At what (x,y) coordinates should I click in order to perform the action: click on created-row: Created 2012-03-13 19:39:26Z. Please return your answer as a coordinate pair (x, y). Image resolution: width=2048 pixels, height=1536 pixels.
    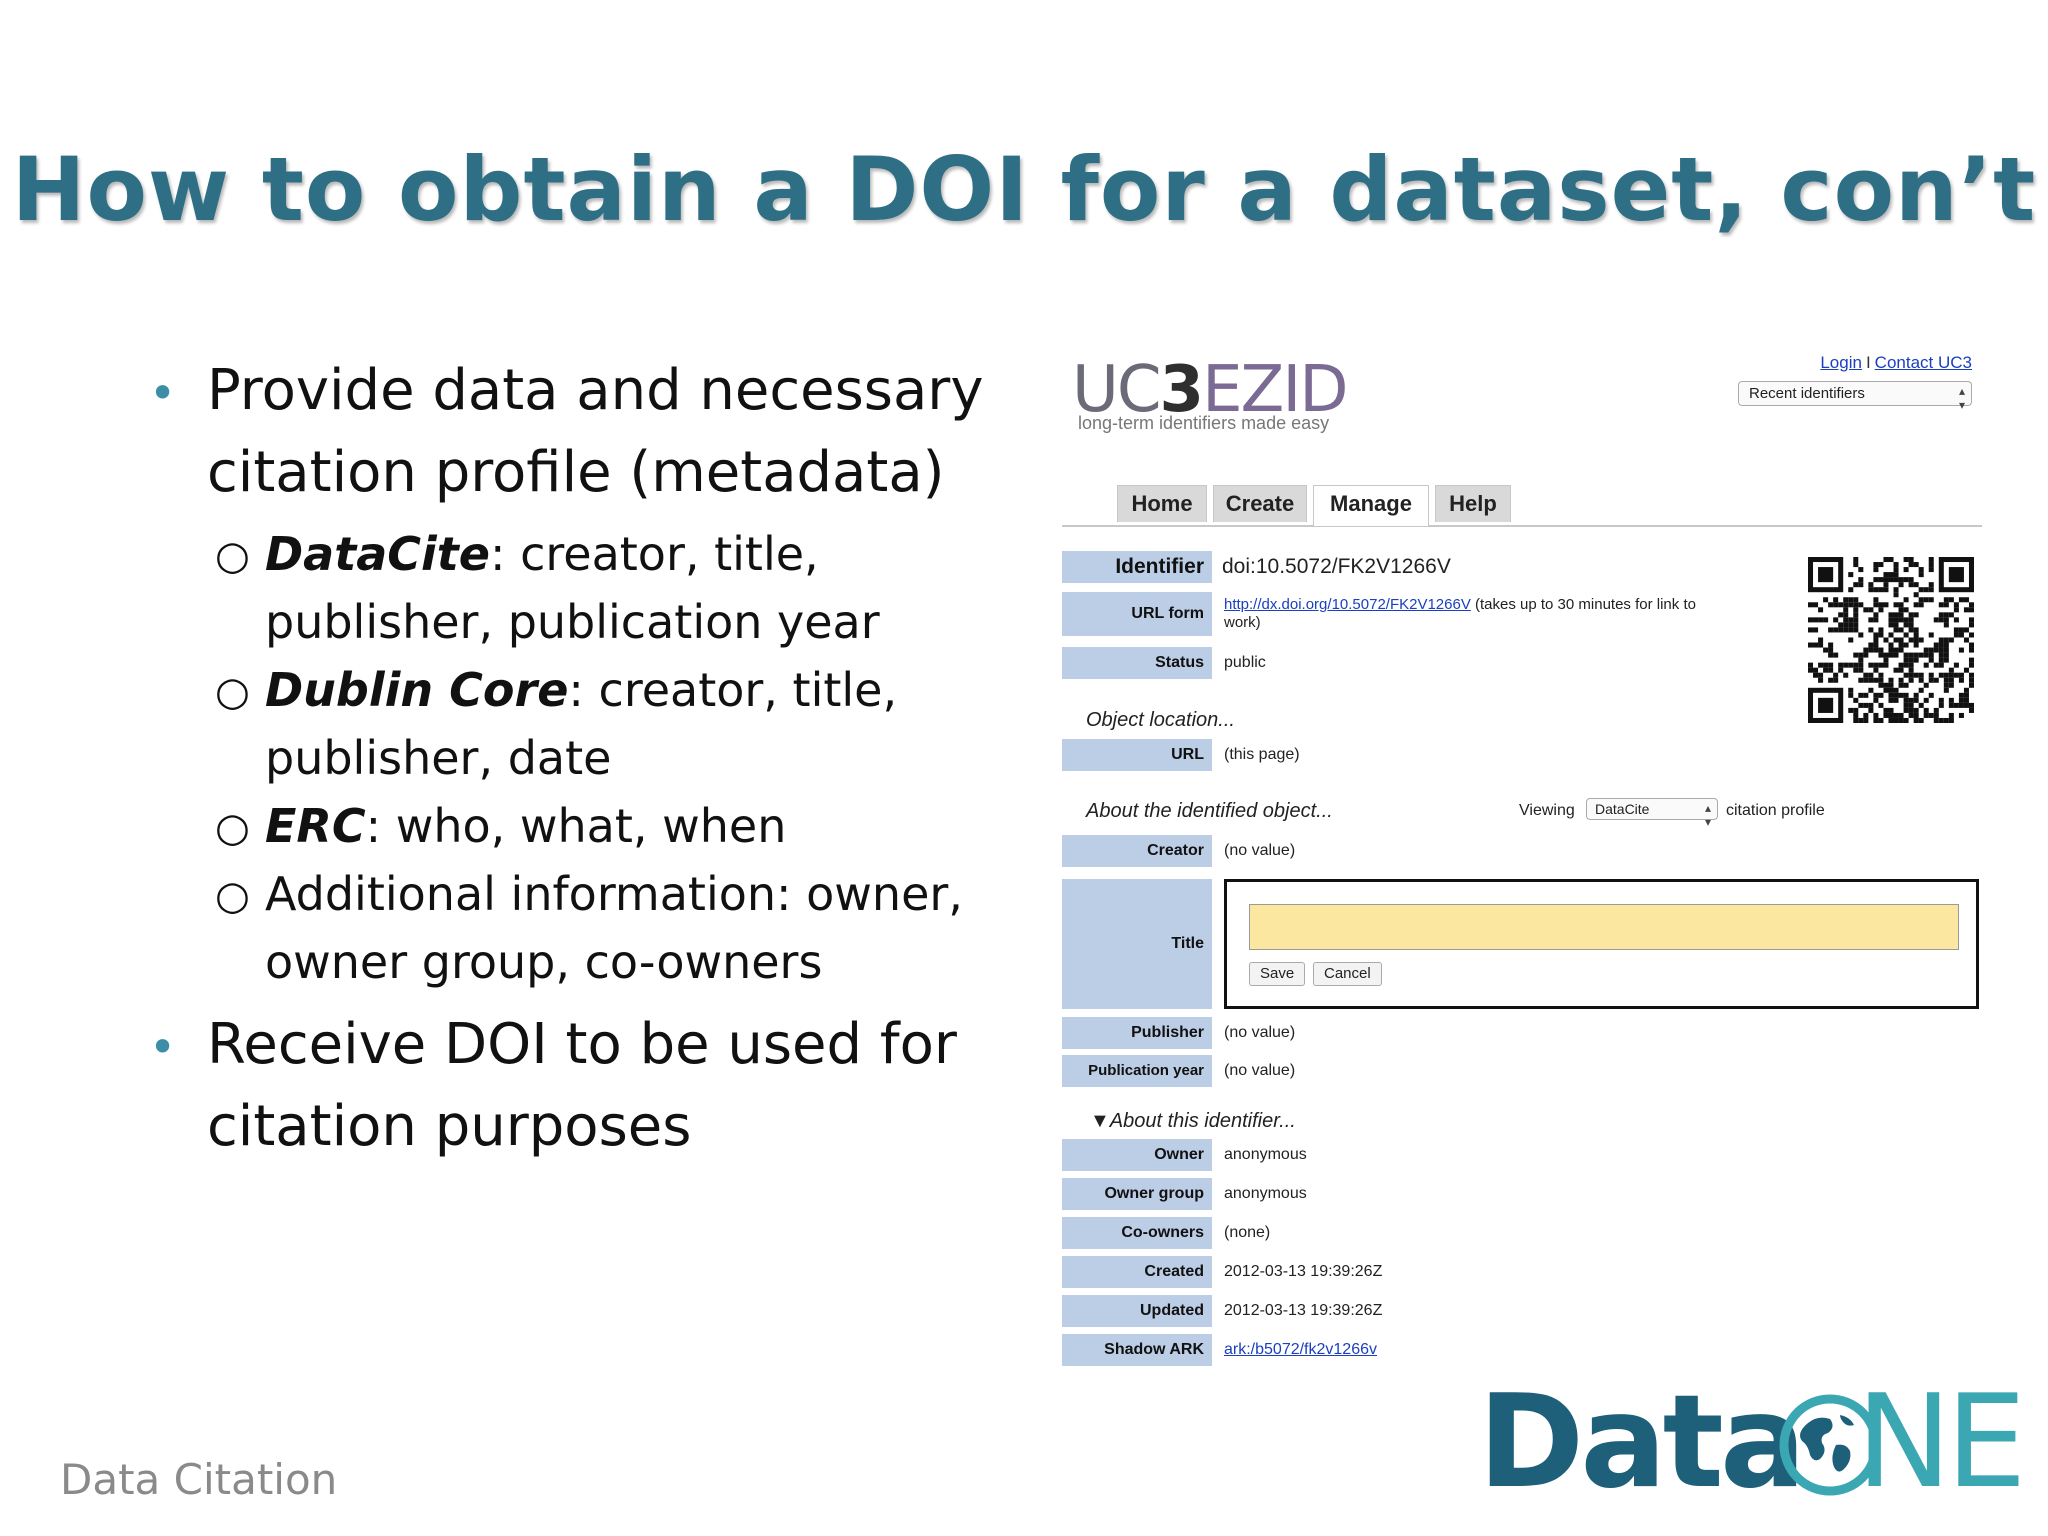
    Looking at the image, I should click on (1342, 1272).